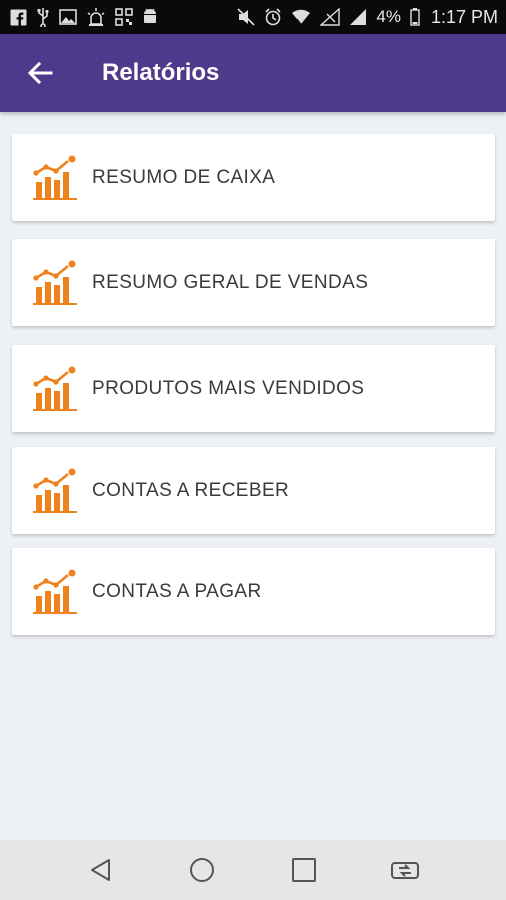  What do you see at coordinates (84, 17) in the screenshot?
I see `status-bar-left` at bounding box center [84, 17].